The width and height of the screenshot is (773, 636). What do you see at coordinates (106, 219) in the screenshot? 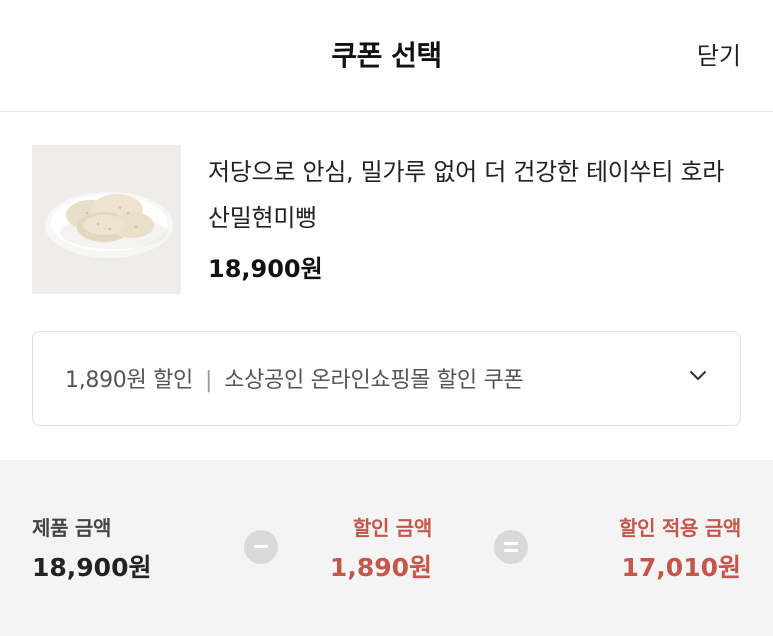
I see `product-image` at bounding box center [106, 219].